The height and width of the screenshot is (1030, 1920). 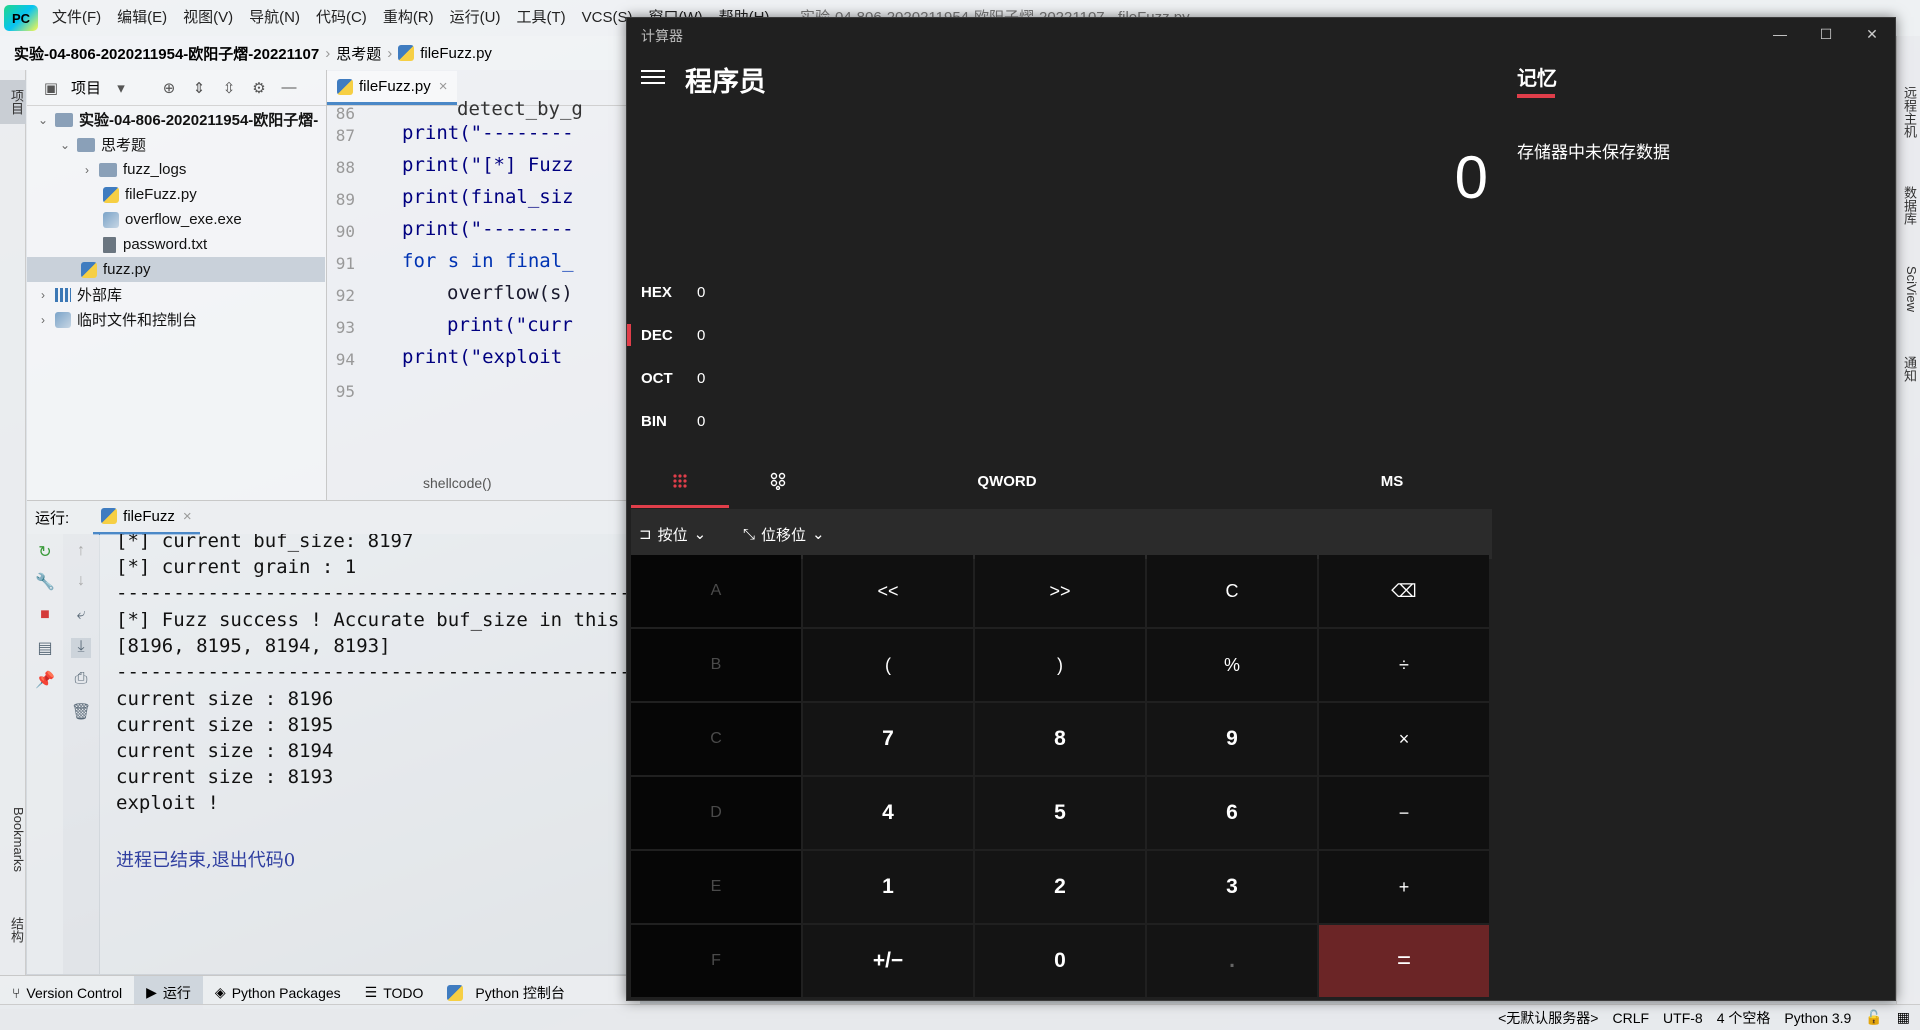 What do you see at coordinates (101, 144) in the screenshot?
I see `tree-item-thinking: ⌄ 思考题` at bounding box center [101, 144].